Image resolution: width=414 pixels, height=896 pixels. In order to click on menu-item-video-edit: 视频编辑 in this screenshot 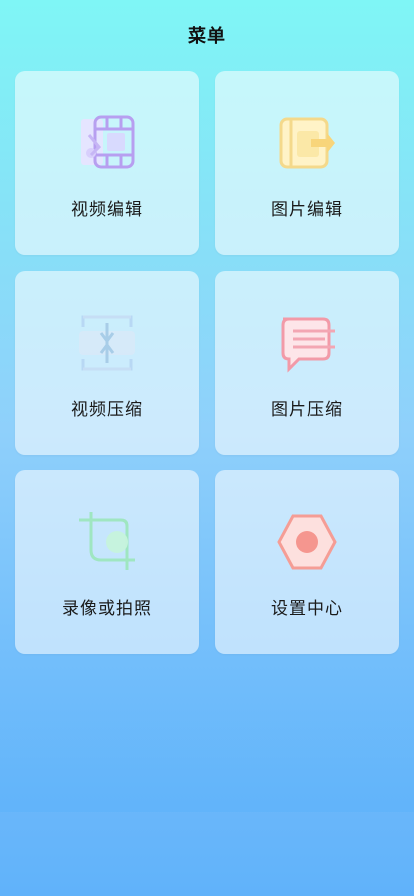, I will do `click(107, 163)`.